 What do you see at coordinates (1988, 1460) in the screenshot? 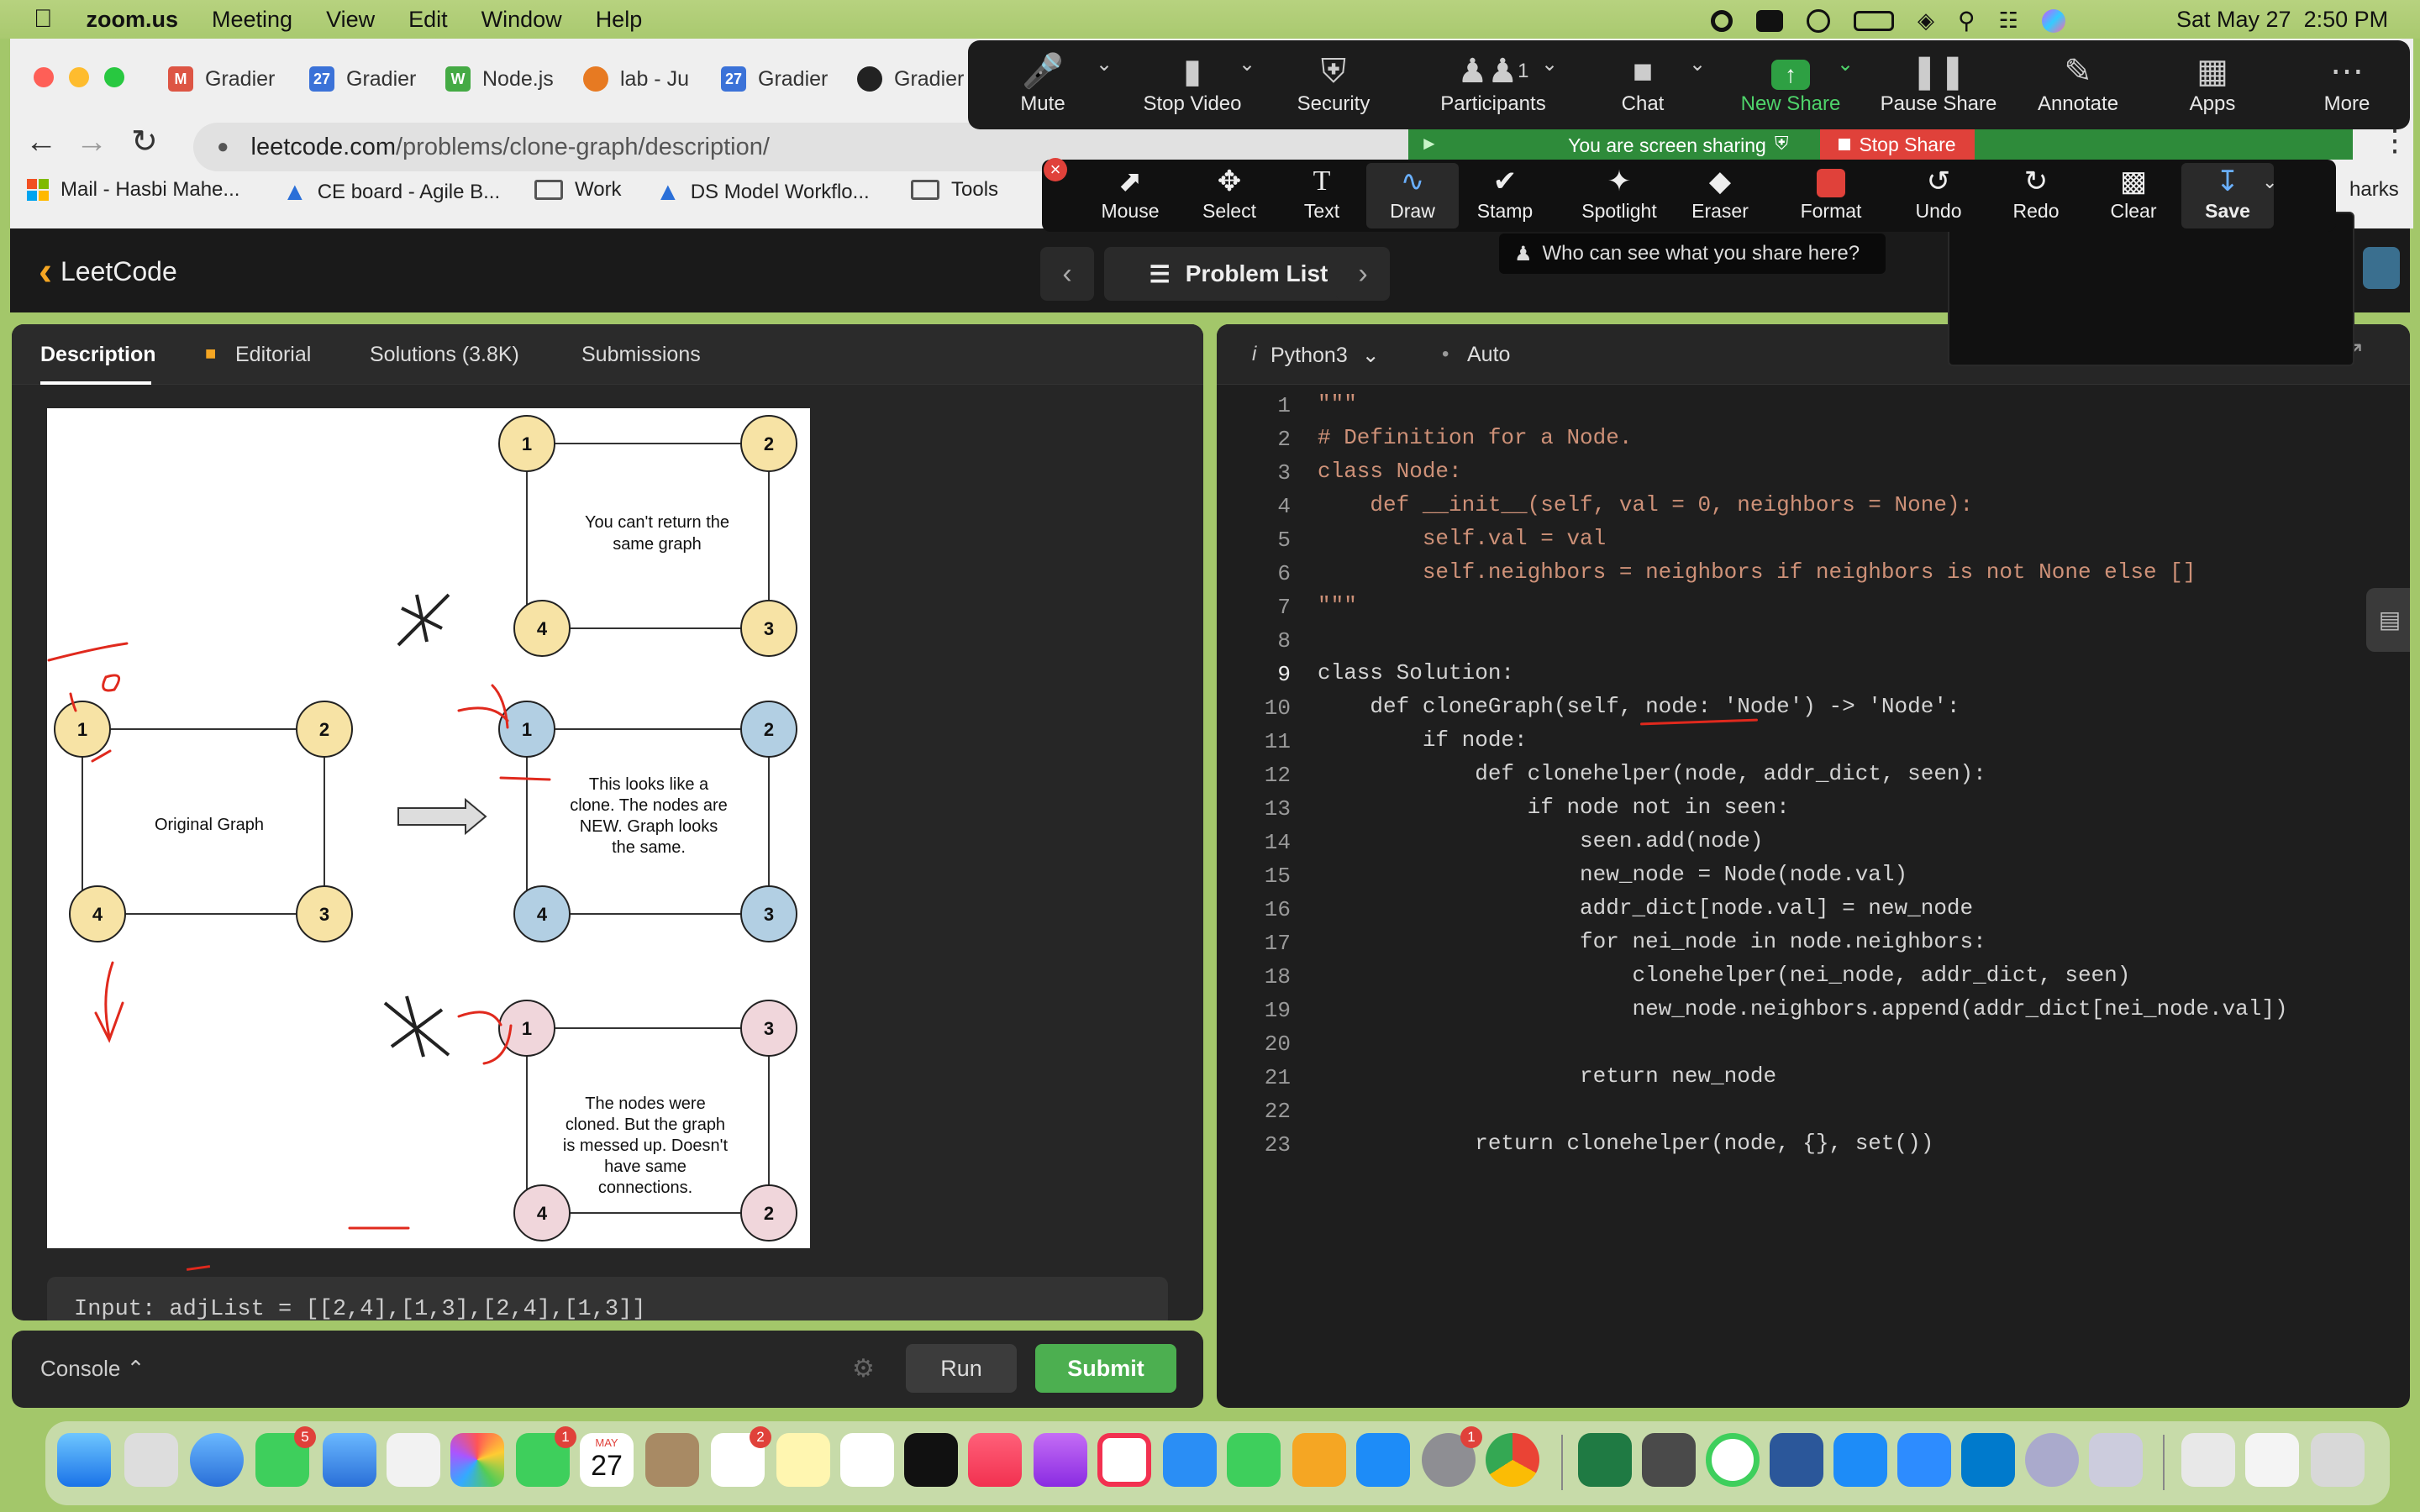
I see `vscode-icon` at bounding box center [1988, 1460].